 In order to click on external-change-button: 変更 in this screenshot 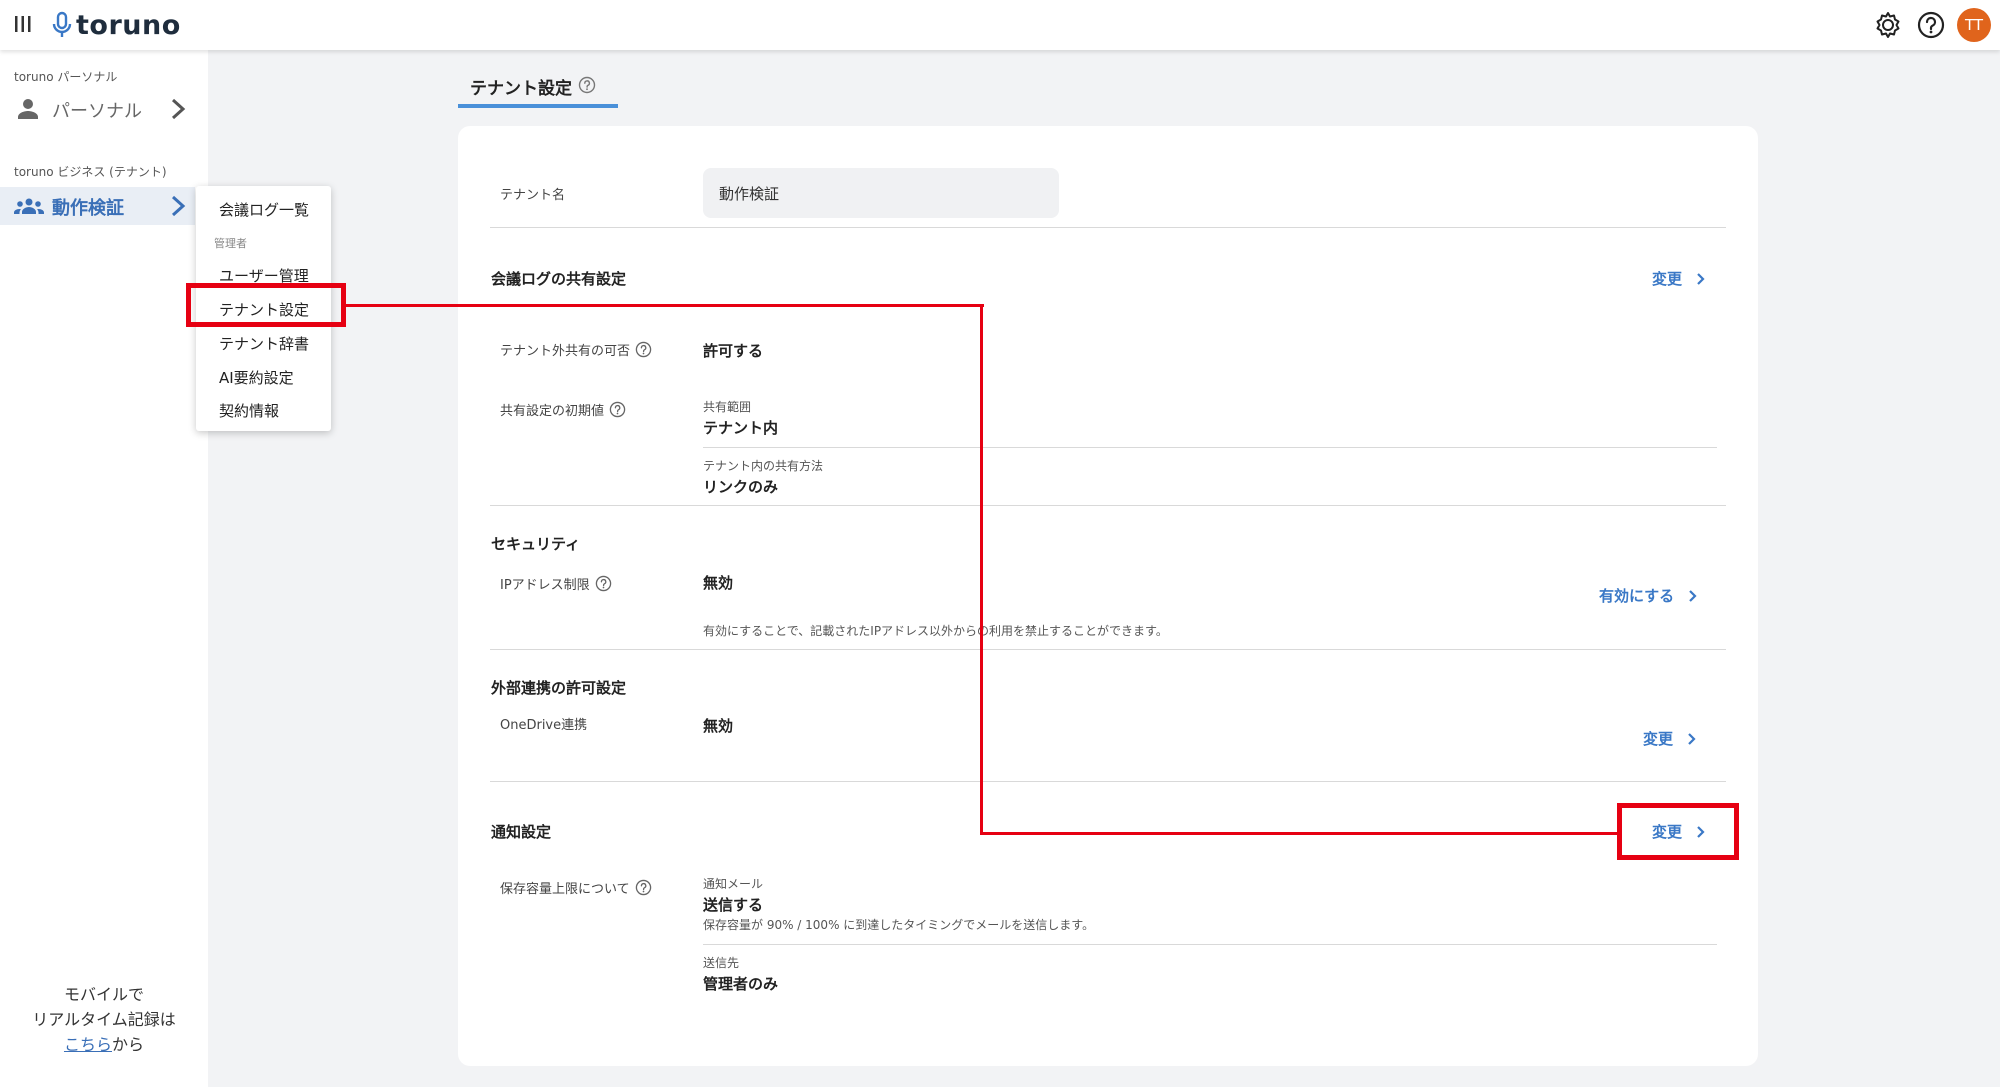, I will do `click(1670, 738)`.